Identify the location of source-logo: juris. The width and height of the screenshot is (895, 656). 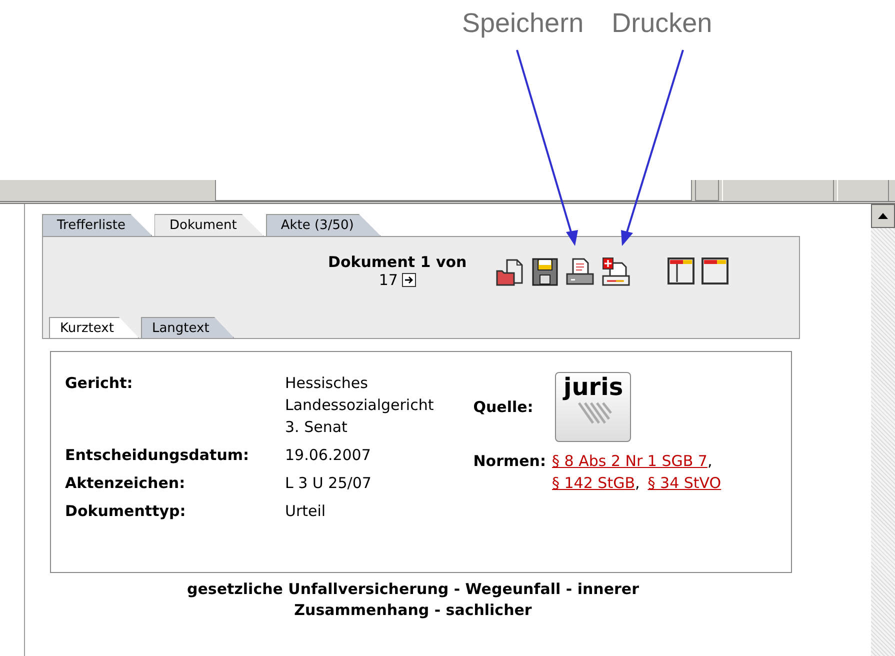
(593, 407).